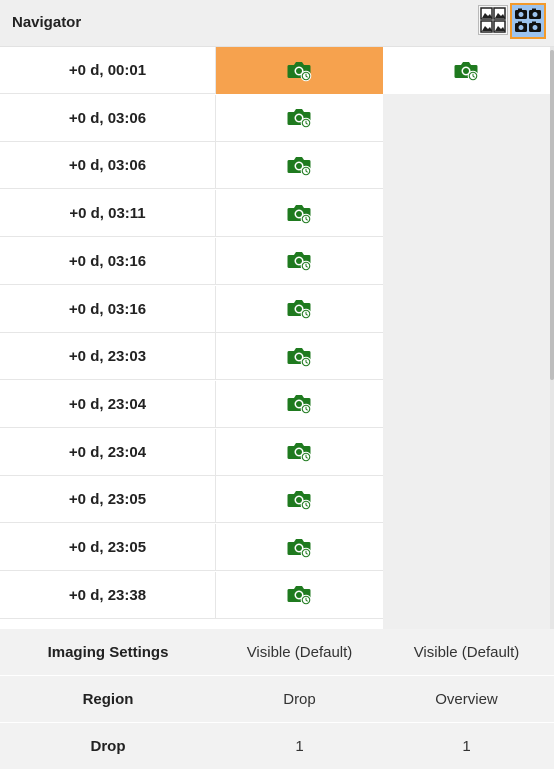 The image size is (554, 770). I want to click on overview-column-value: Overview, so click(466, 699).